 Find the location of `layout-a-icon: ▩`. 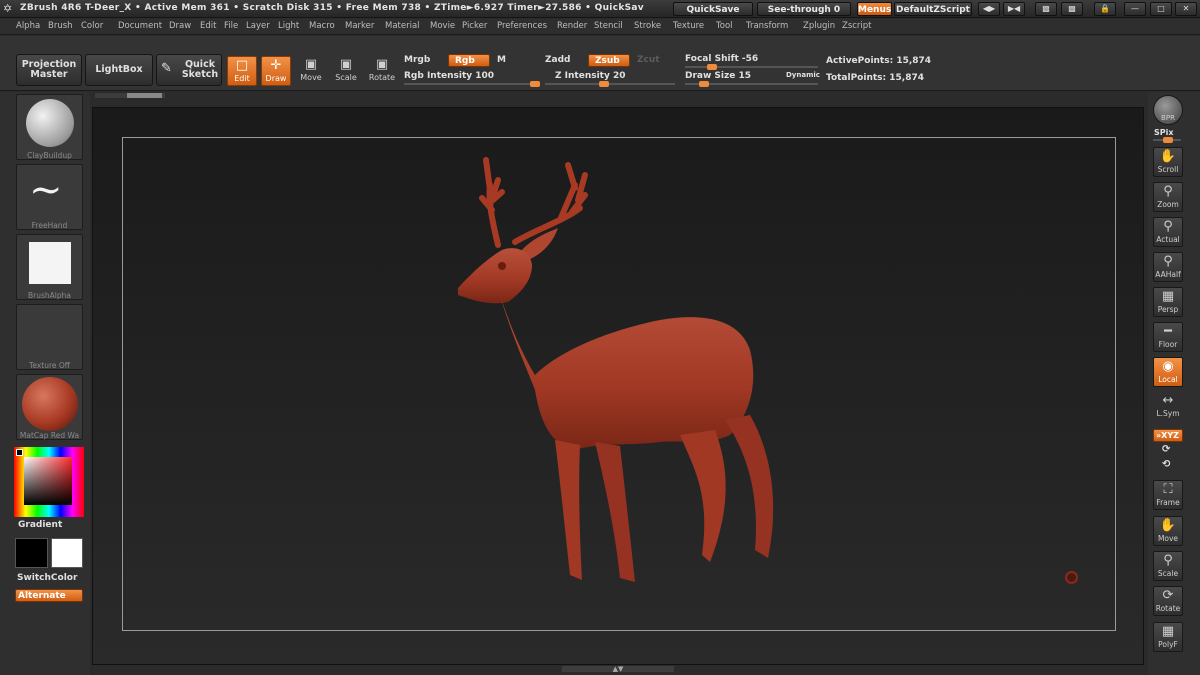

layout-a-icon: ▩ is located at coordinates (1046, 9).